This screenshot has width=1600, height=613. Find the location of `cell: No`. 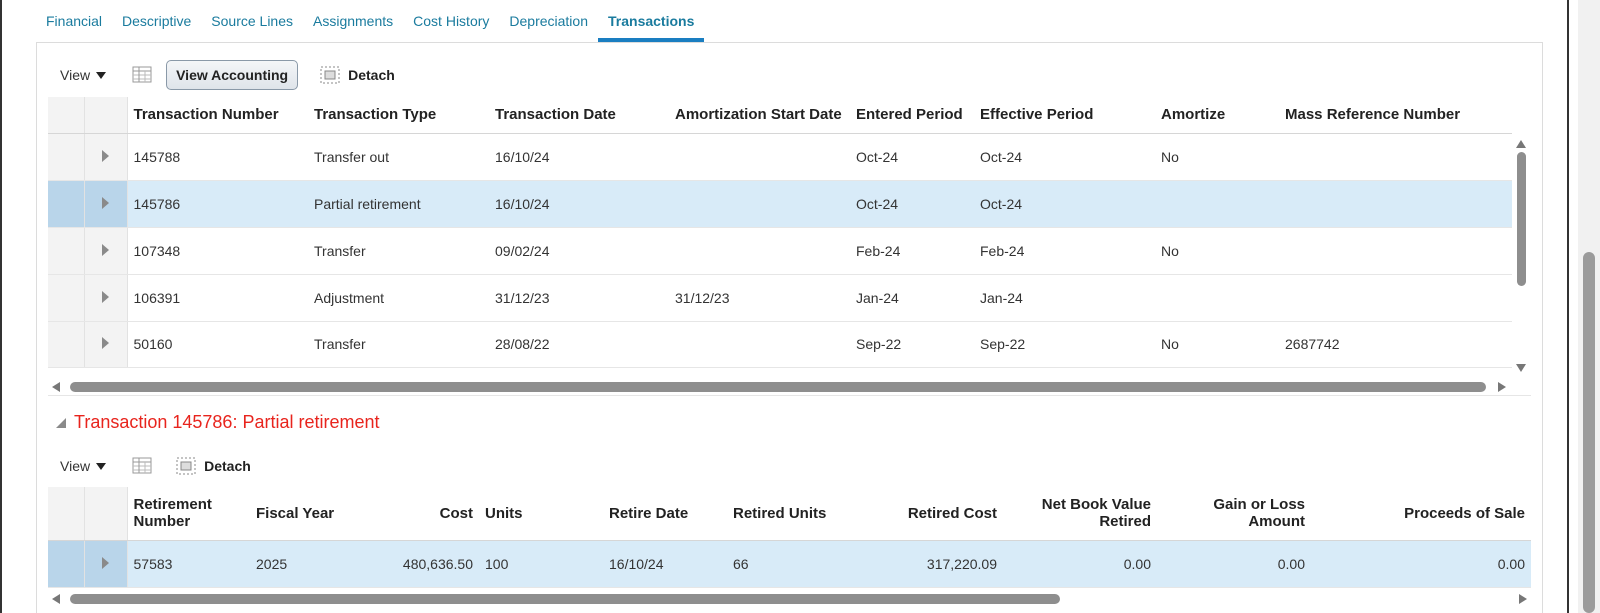

cell: No is located at coordinates (1217, 344).